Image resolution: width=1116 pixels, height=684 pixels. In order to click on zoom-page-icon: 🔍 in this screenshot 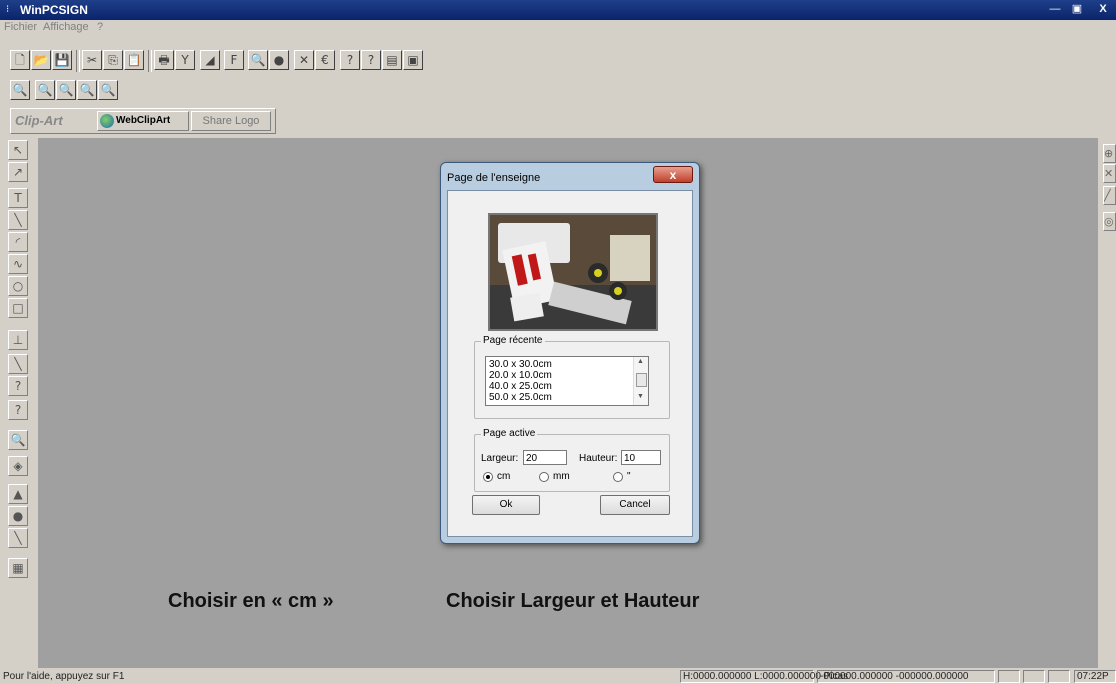, I will do `click(87, 90)`.